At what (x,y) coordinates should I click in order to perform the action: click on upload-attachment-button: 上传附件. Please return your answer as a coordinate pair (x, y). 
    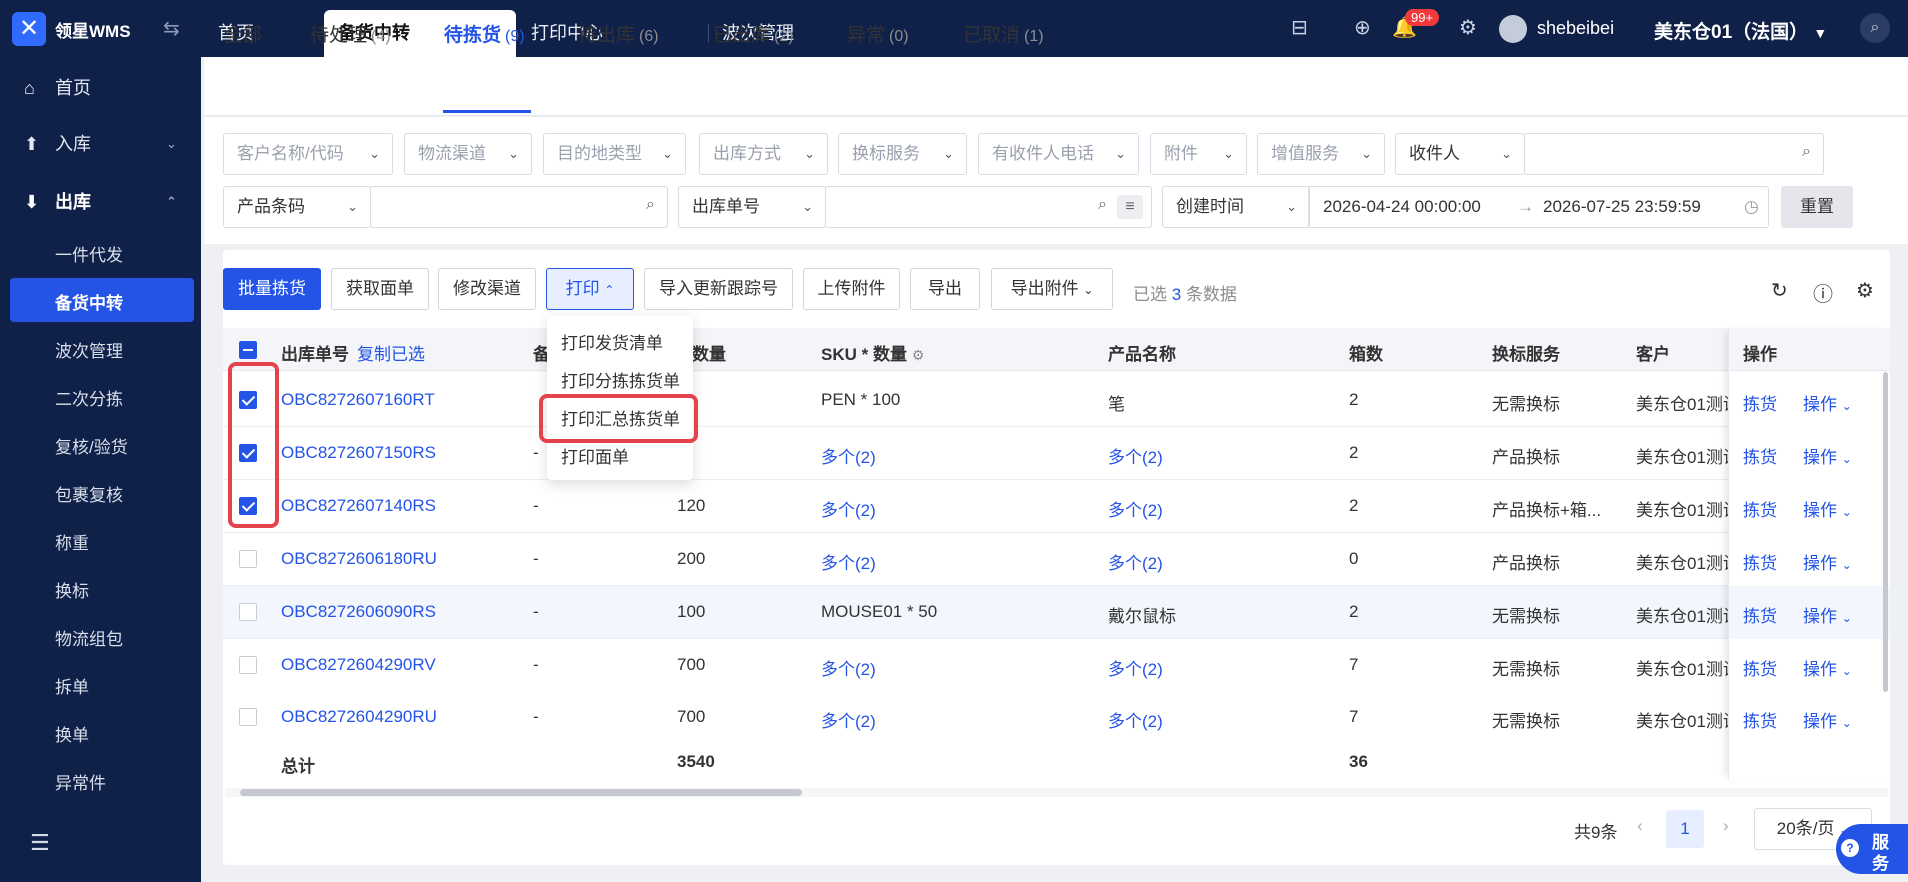
    Looking at the image, I should click on (851, 289).